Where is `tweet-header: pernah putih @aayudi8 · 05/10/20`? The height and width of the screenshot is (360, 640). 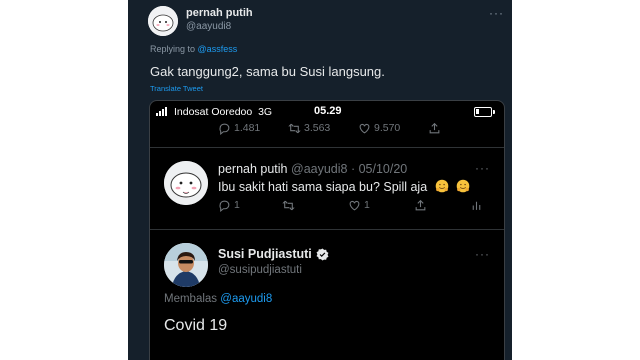 tweet-header: pernah putih @aayudi8 · 05/10/20 is located at coordinates (312, 169).